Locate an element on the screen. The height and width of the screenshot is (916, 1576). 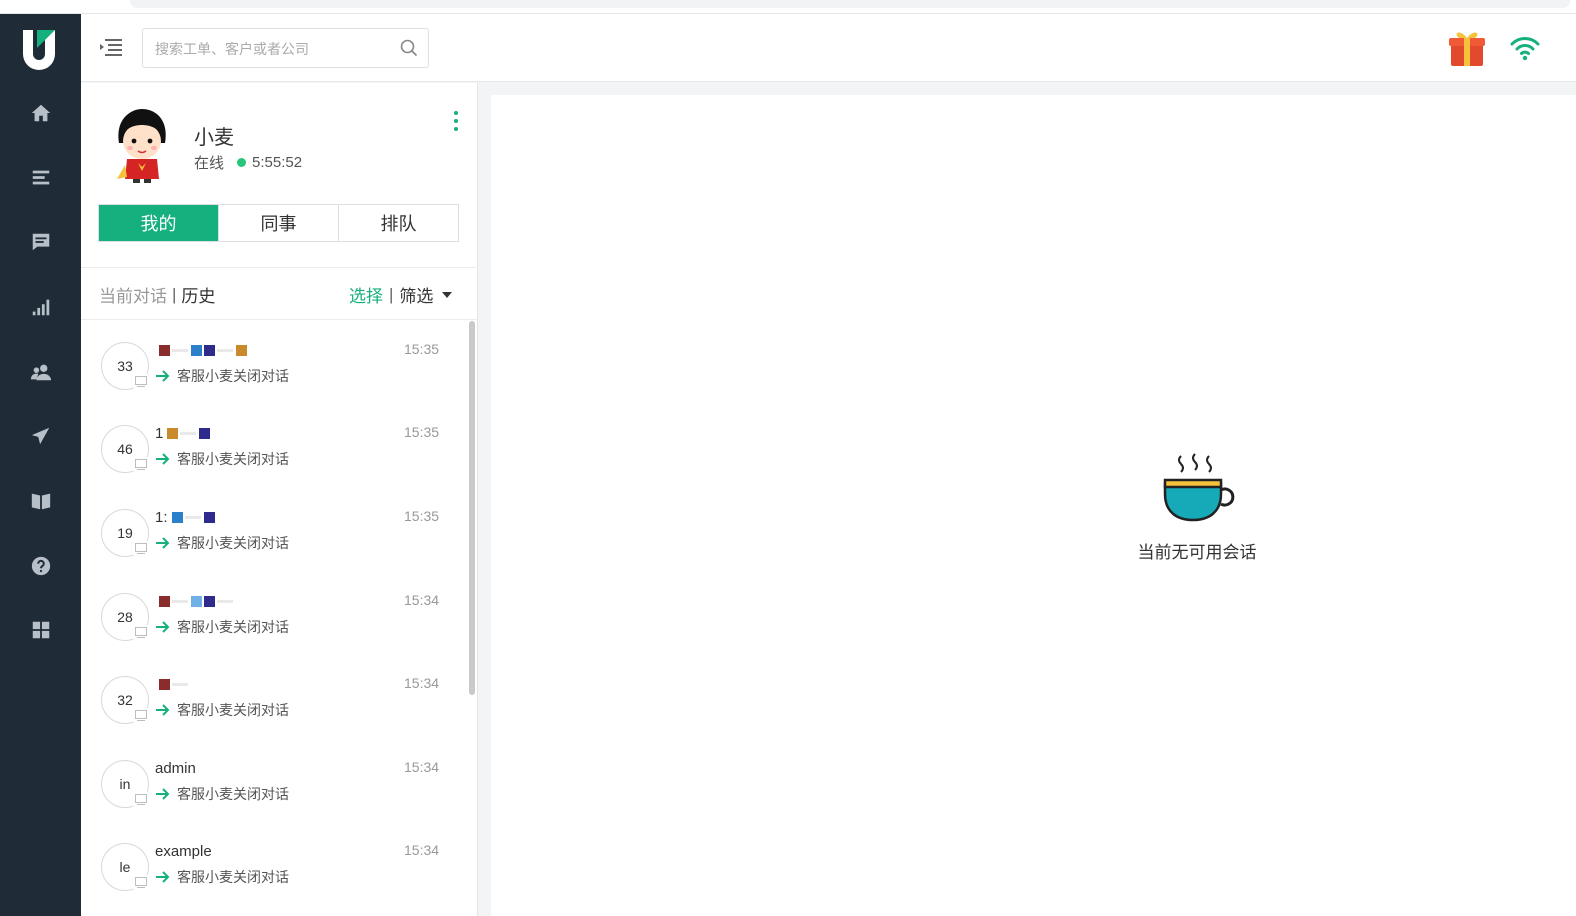
online-dot-icon is located at coordinates (242, 162).